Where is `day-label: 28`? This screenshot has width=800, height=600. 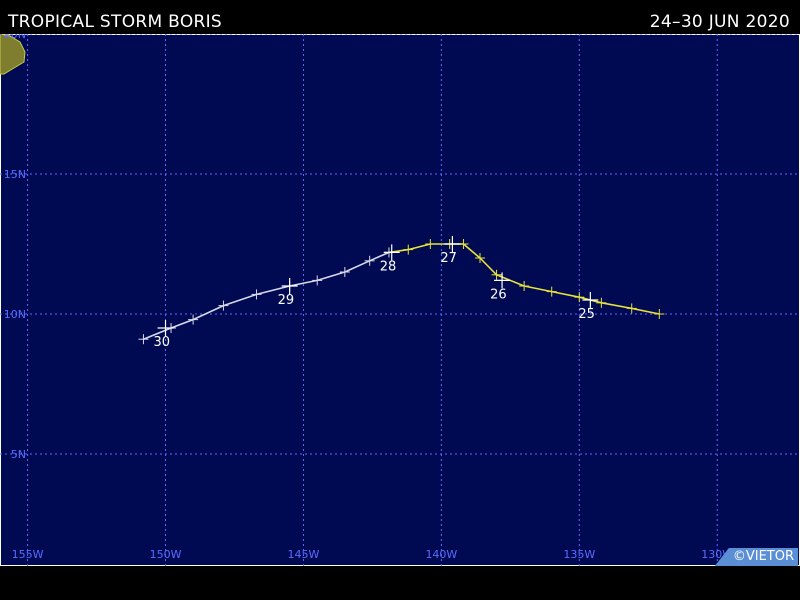 day-label: 28 is located at coordinates (388, 266).